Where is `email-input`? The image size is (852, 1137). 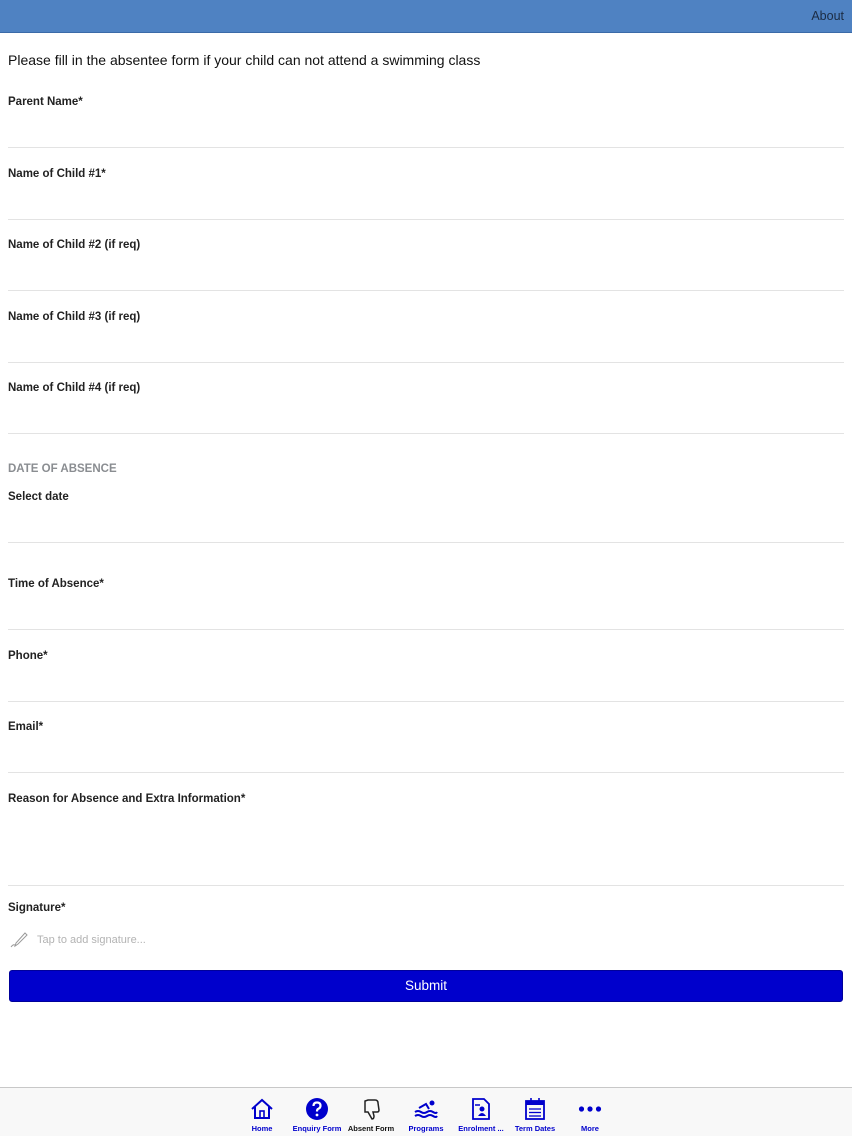 email-input is located at coordinates (426, 754).